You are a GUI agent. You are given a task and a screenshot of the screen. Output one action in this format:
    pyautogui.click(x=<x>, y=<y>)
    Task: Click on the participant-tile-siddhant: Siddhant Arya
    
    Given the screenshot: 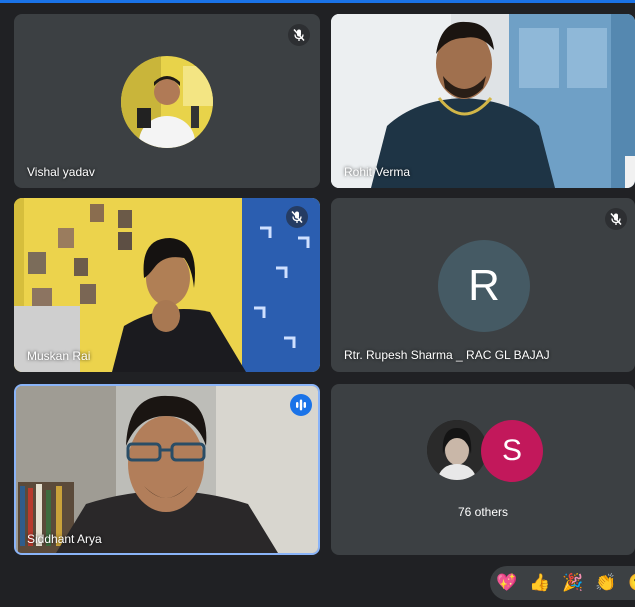 What is the action you would take?
    pyautogui.click(x=167, y=469)
    